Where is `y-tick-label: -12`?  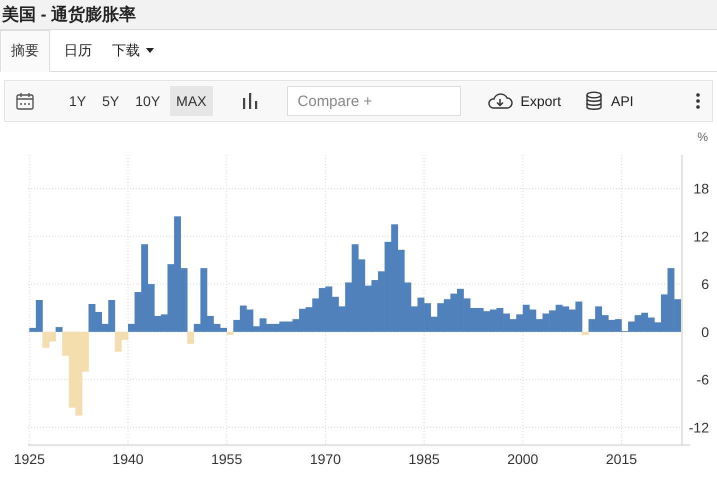 y-tick-label: -12 is located at coordinates (698, 427).